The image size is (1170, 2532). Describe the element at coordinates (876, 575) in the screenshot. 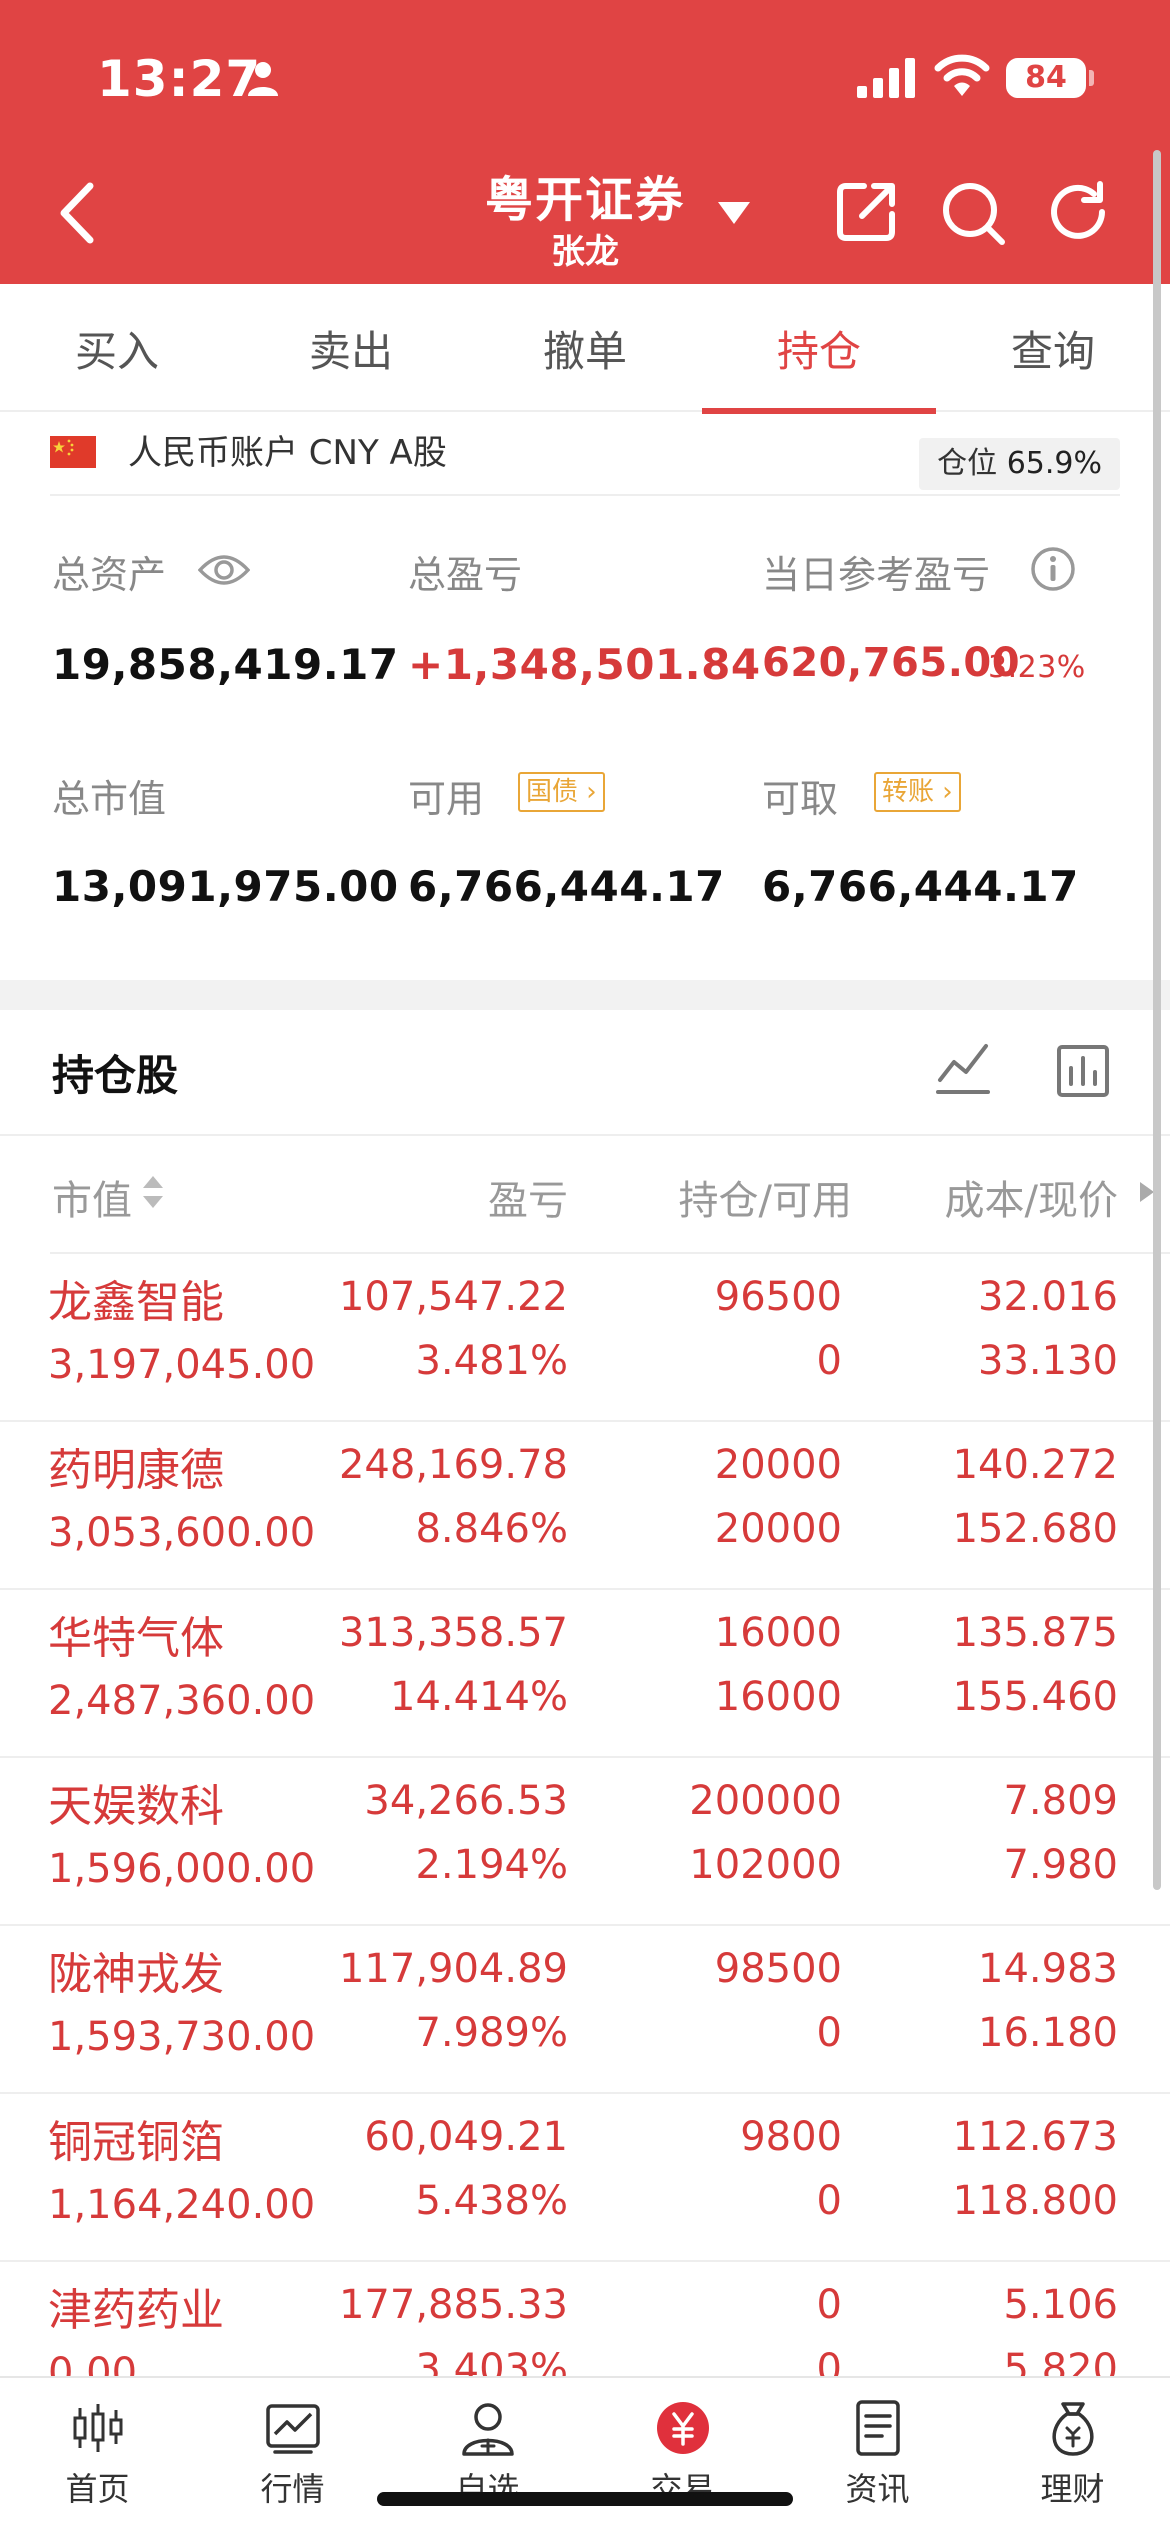

I see `daily-pnl-label: 当日参考盈亏` at that location.